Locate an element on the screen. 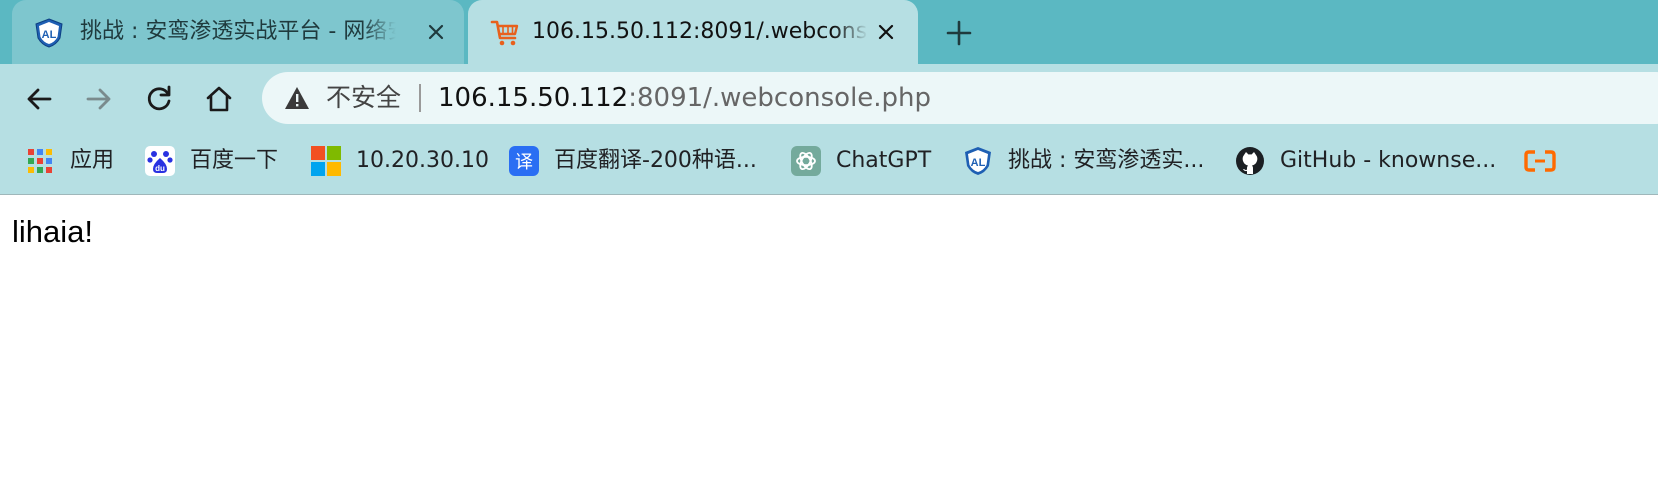 This screenshot has width=1658, height=499. arrow-right-icon is located at coordinates (98, 99).